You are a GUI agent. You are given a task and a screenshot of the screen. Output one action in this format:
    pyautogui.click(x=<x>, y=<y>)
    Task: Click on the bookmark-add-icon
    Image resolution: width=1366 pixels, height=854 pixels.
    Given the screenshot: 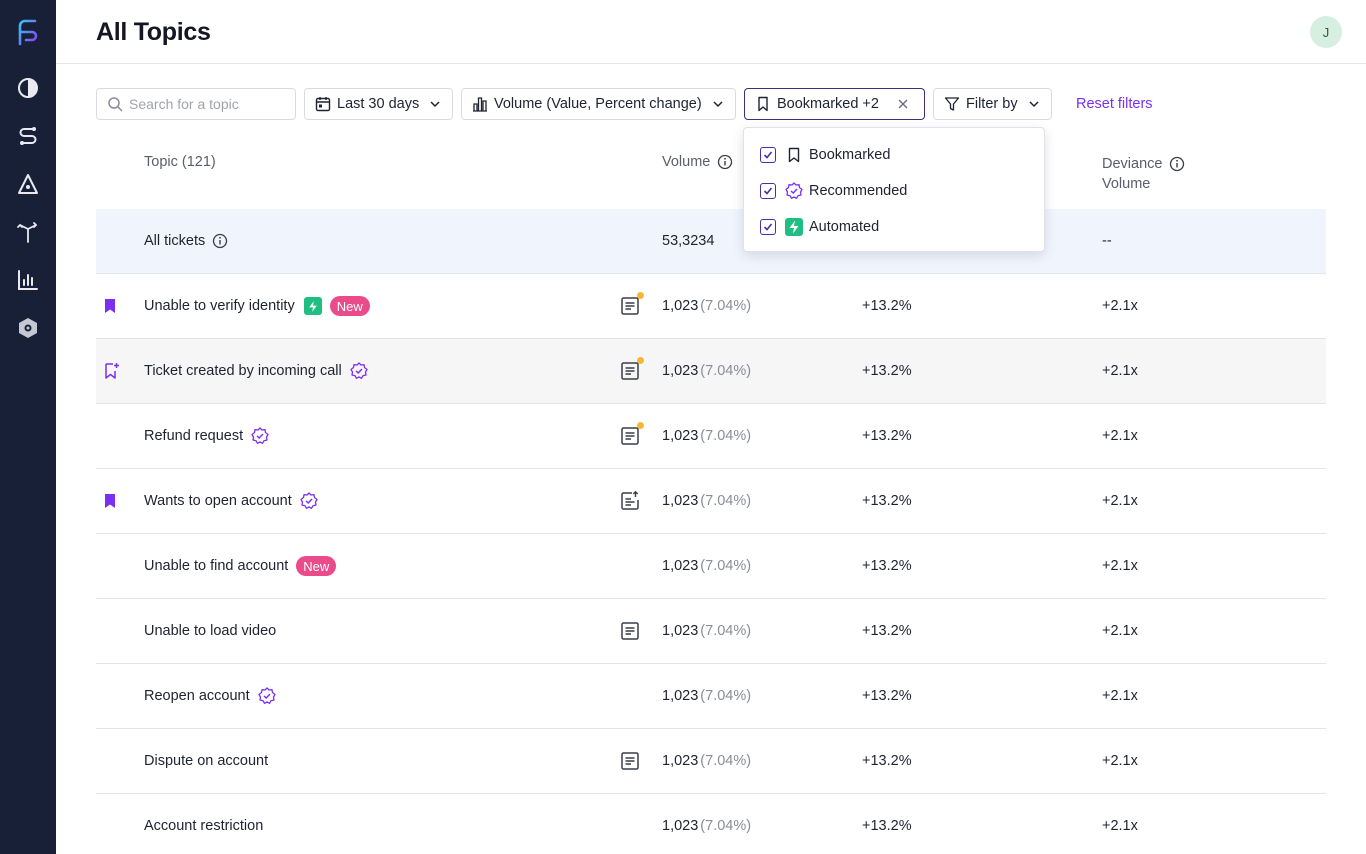 What is the action you would take?
    pyautogui.click(x=112, y=371)
    